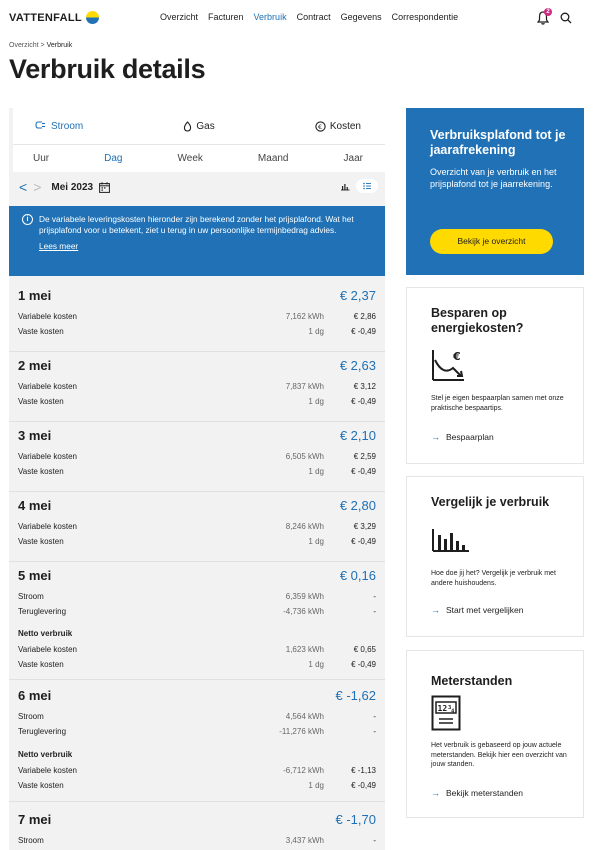 This screenshot has width=600, height=850. What do you see at coordinates (35, 695) in the screenshot?
I see `day-title: 6 mei` at bounding box center [35, 695].